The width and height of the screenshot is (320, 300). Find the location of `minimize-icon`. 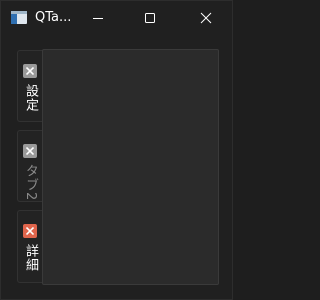

minimize-icon is located at coordinates (98, 18).